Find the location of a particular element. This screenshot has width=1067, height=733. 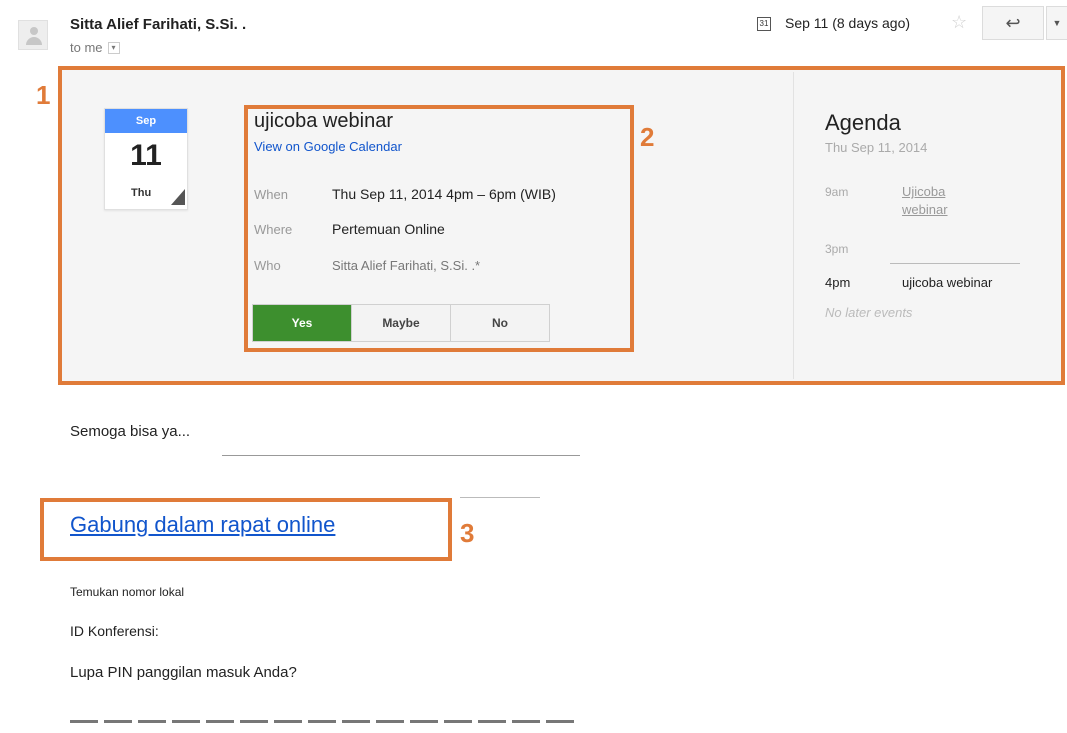

reply-button: ↩ is located at coordinates (1013, 23).